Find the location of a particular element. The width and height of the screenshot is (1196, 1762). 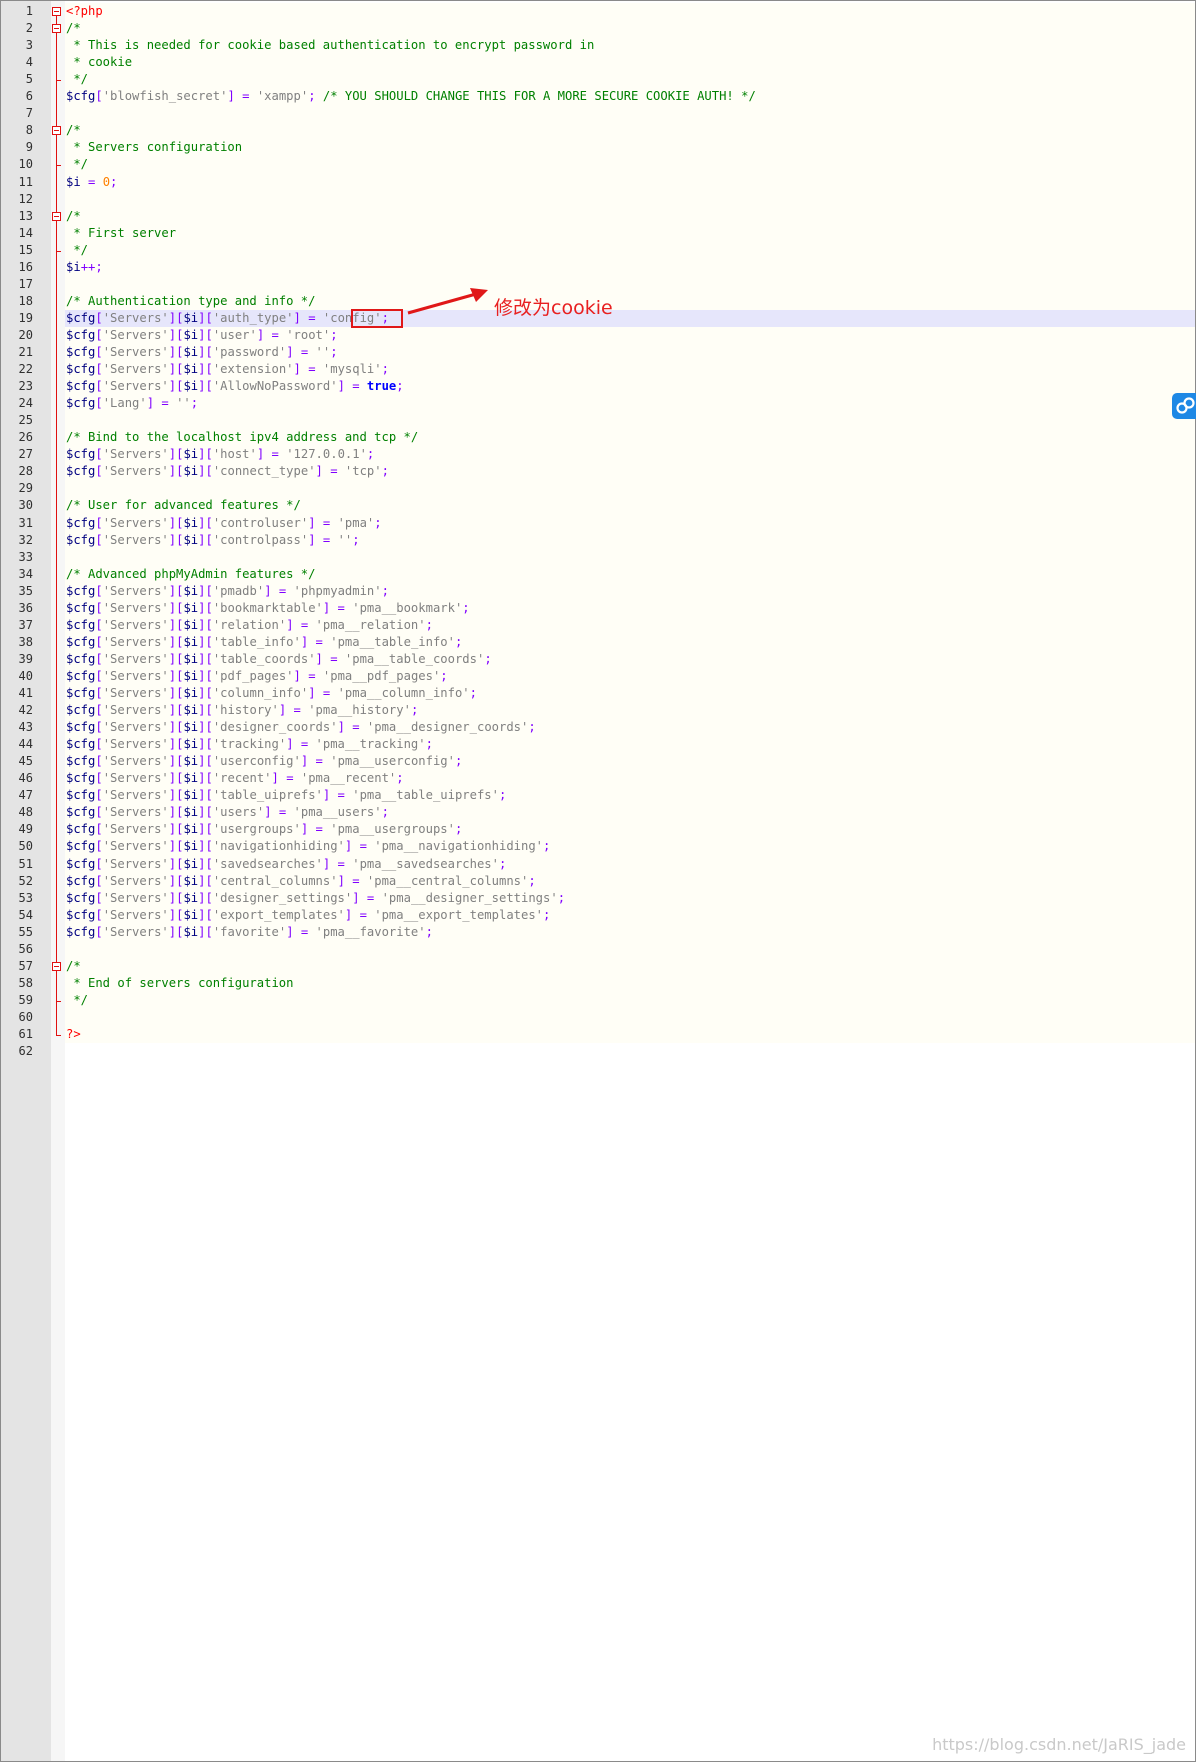

code-line: * First server is located at coordinates (121, 233).